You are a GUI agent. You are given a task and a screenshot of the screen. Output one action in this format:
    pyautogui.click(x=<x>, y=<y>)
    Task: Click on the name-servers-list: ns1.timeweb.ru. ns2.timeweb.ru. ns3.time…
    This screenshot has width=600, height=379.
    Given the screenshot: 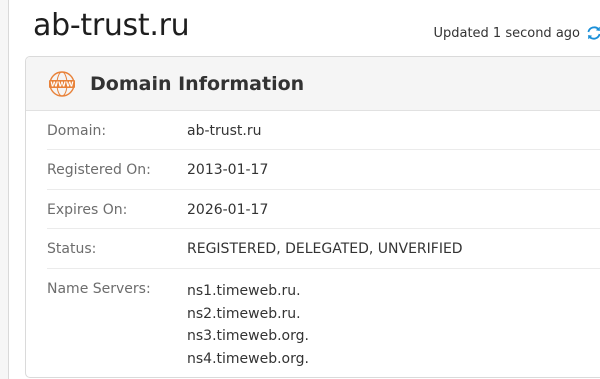 What is the action you would take?
    pyautogui.click(x=248, y=328)
    